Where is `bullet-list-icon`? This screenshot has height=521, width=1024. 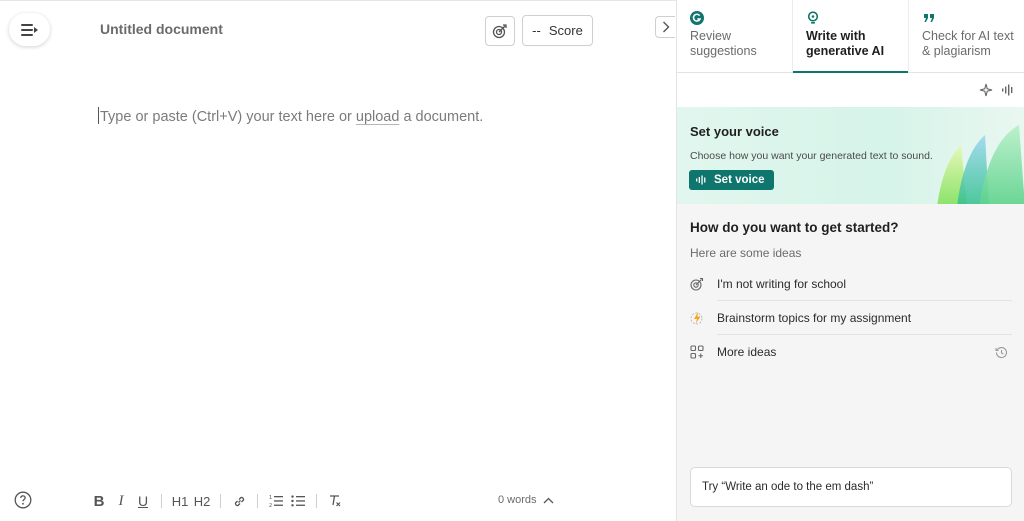 bullet-list-icon is located at coordinates (297, 501).